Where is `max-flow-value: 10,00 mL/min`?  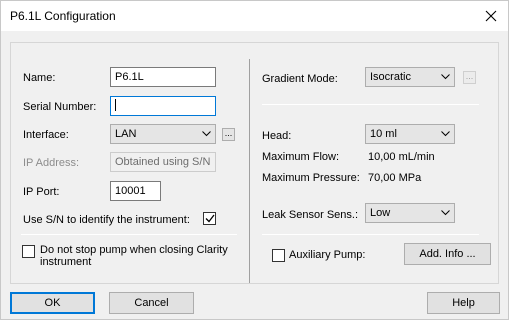 max-flow-value: 10,00 mL/min is located at coordinates (401, 157).